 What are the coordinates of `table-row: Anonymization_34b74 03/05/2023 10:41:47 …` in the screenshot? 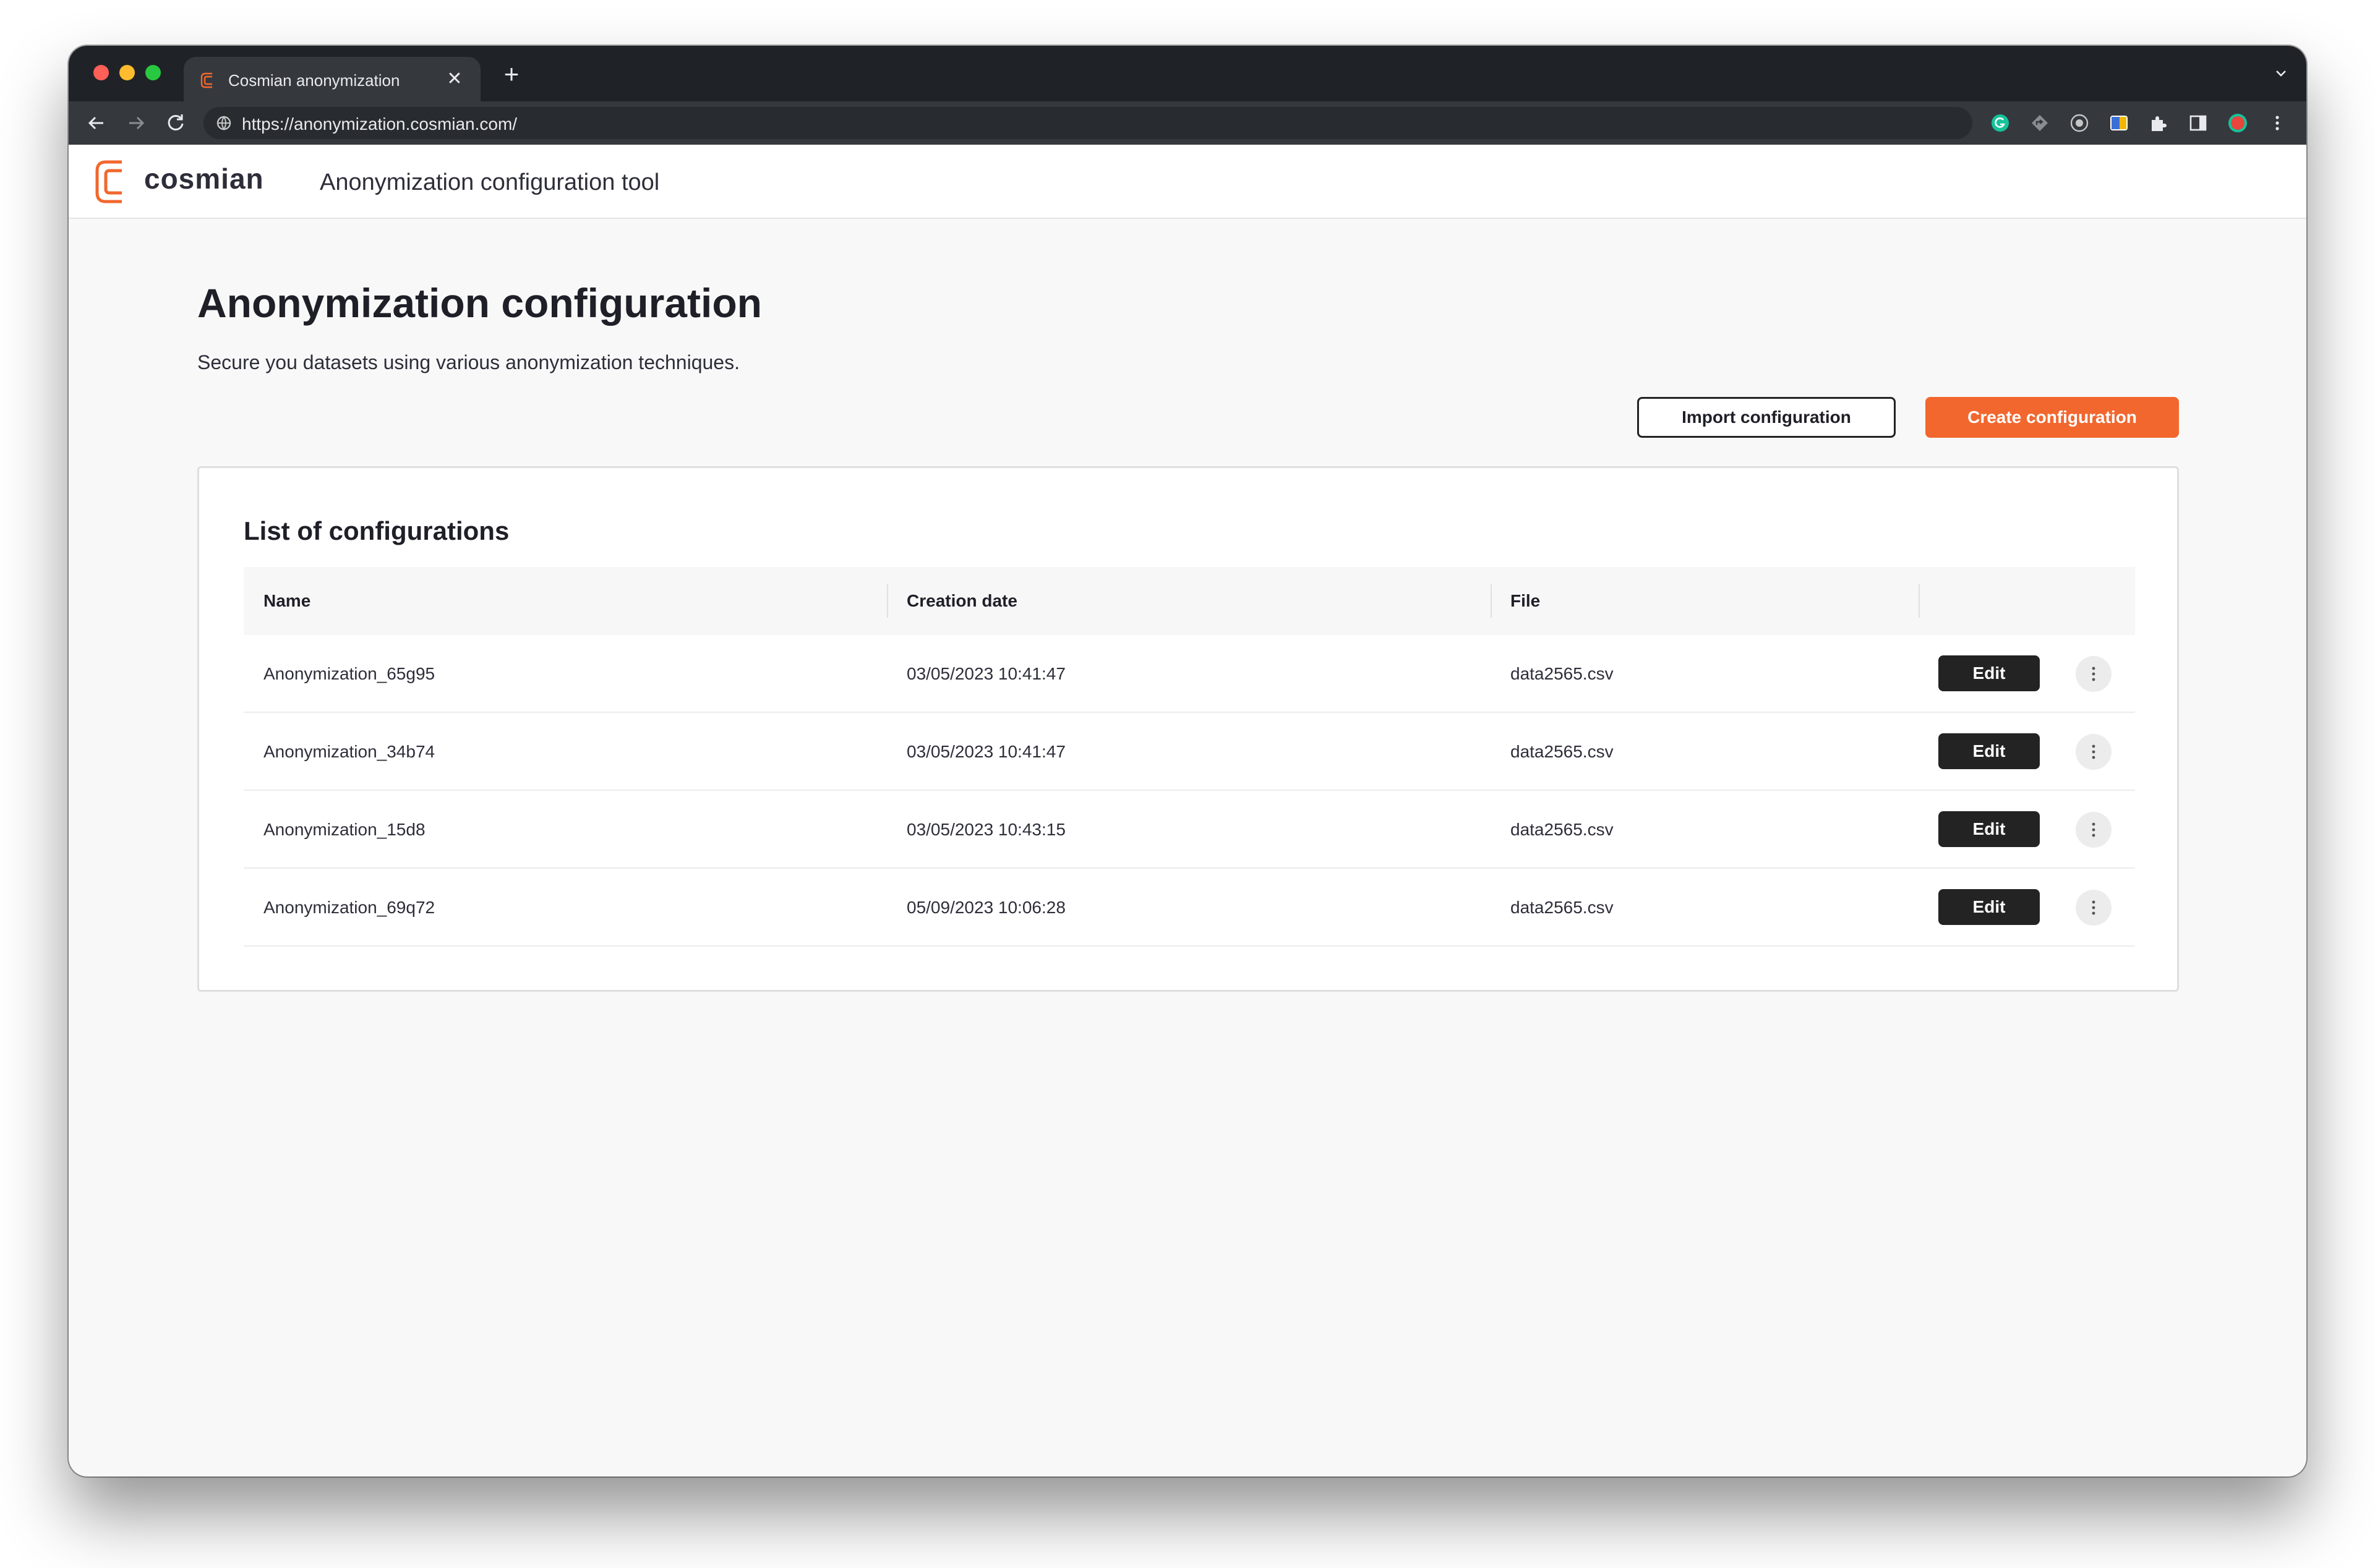 It's located at (1189, 752).